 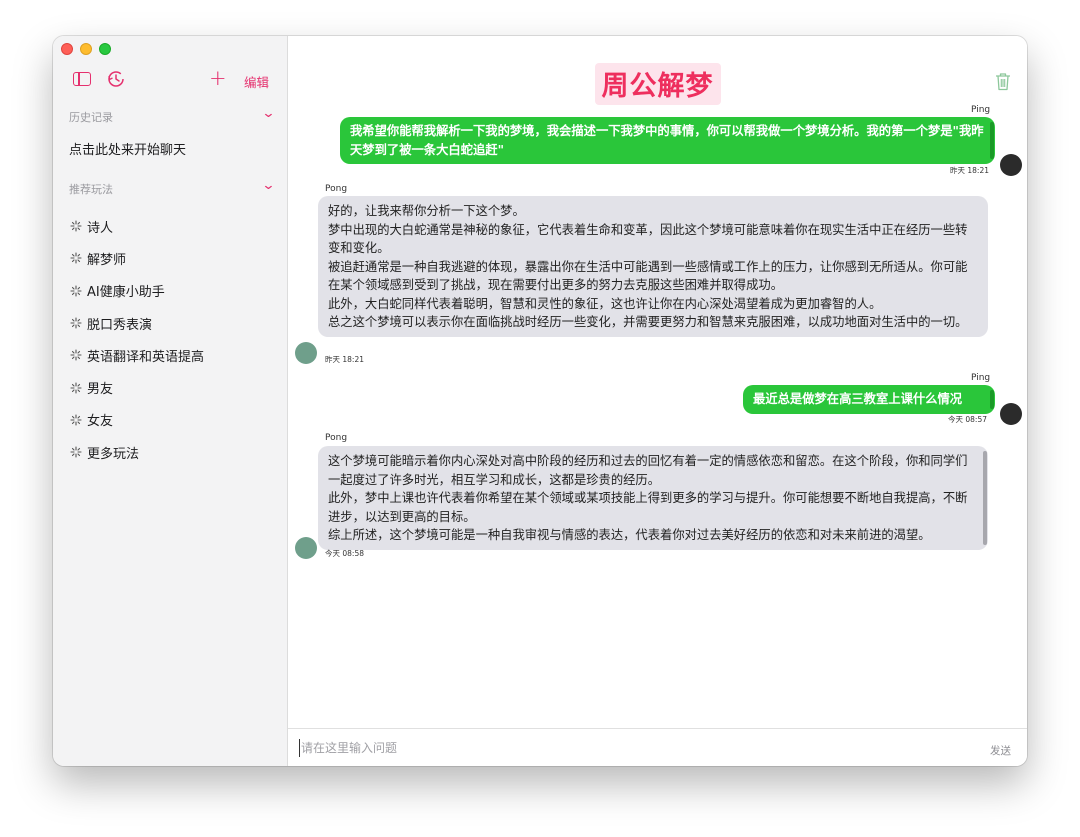 I want to click on window-controls, so click(x=86, y=49).